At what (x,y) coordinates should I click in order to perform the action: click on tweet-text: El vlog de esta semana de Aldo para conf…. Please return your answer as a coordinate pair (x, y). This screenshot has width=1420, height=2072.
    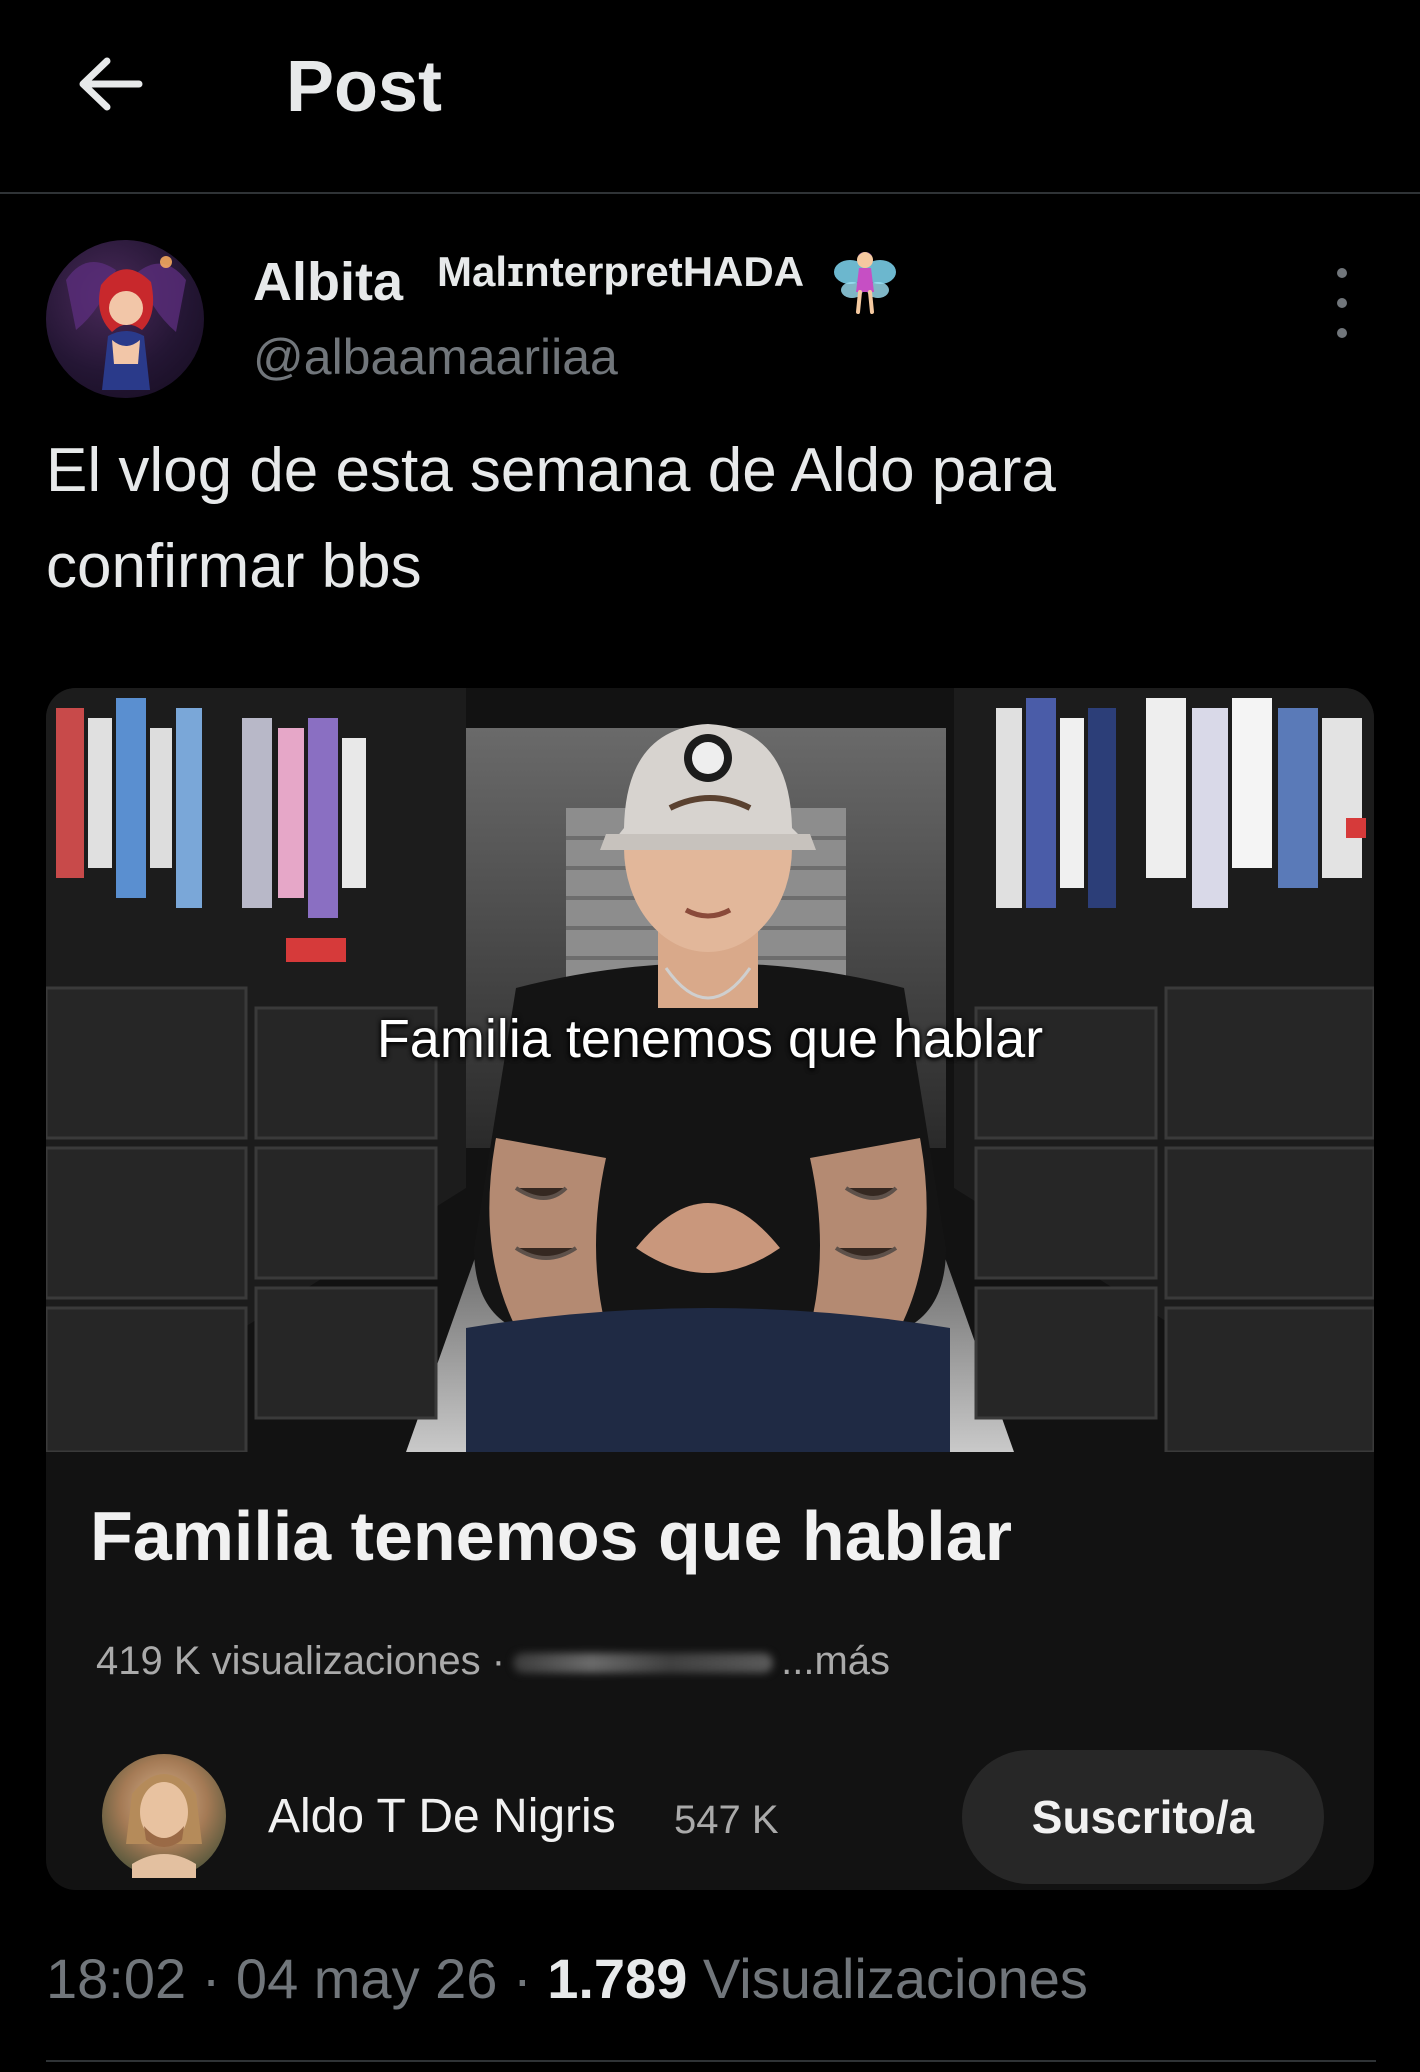
    Looking at the image, I should click on (711, 519).